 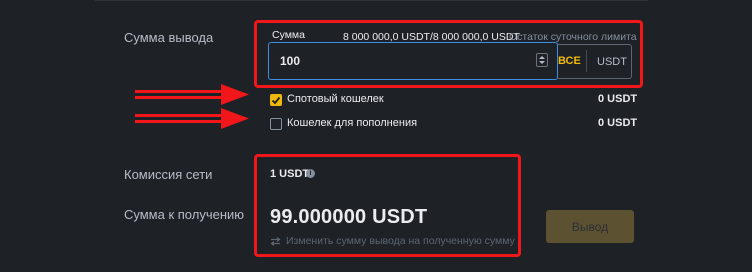 What do you see at coordinates (448, 54) in the screenshot?
I see `annotation-box-amount` at bounding box center [448, 54].